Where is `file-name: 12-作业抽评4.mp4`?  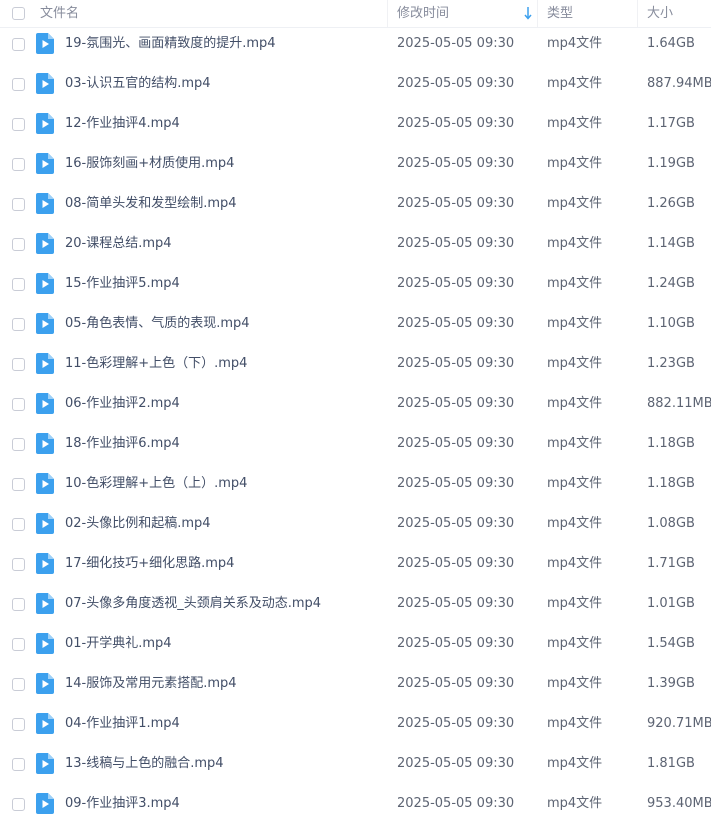 file-name: 12-作业抽评4.mp4 is located at coordinates (122, 124).